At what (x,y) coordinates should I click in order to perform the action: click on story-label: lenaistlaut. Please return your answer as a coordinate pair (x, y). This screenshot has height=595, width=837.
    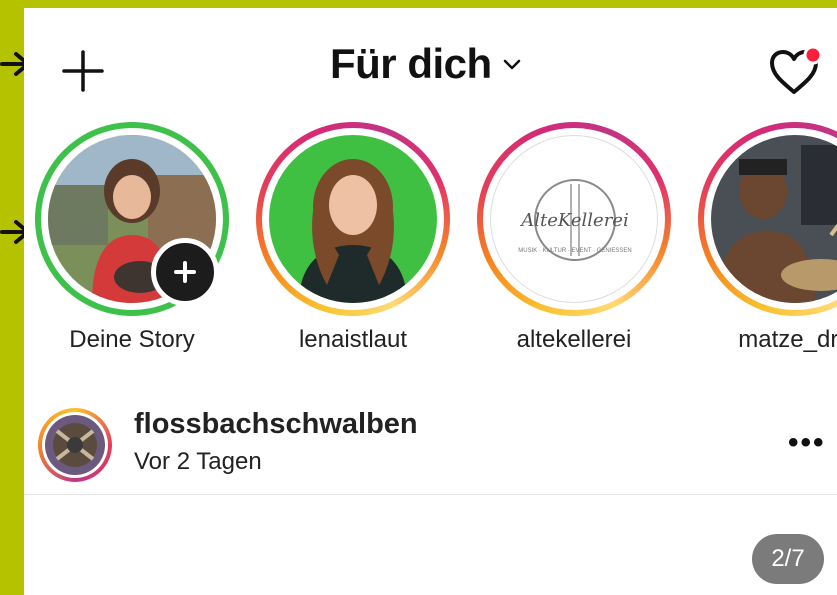
    Looking at the image, I should click on (353, 339).